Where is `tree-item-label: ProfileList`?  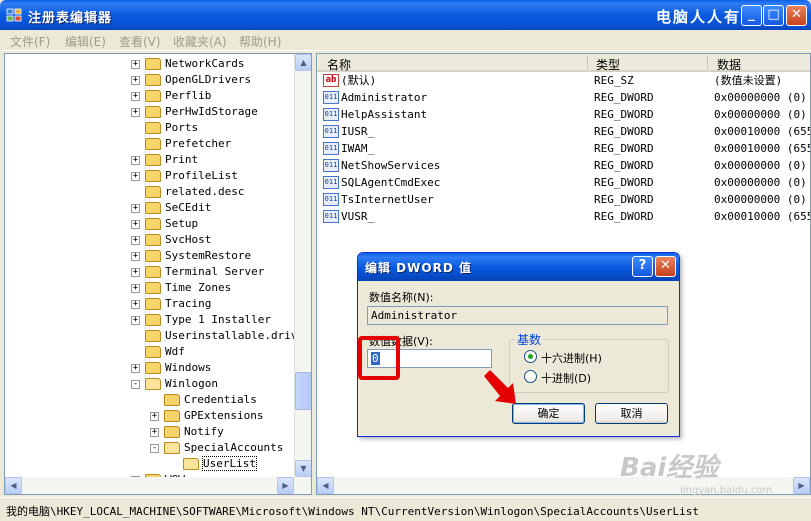 tree-item-label: ProfileList is located at coordinates (201, 175).